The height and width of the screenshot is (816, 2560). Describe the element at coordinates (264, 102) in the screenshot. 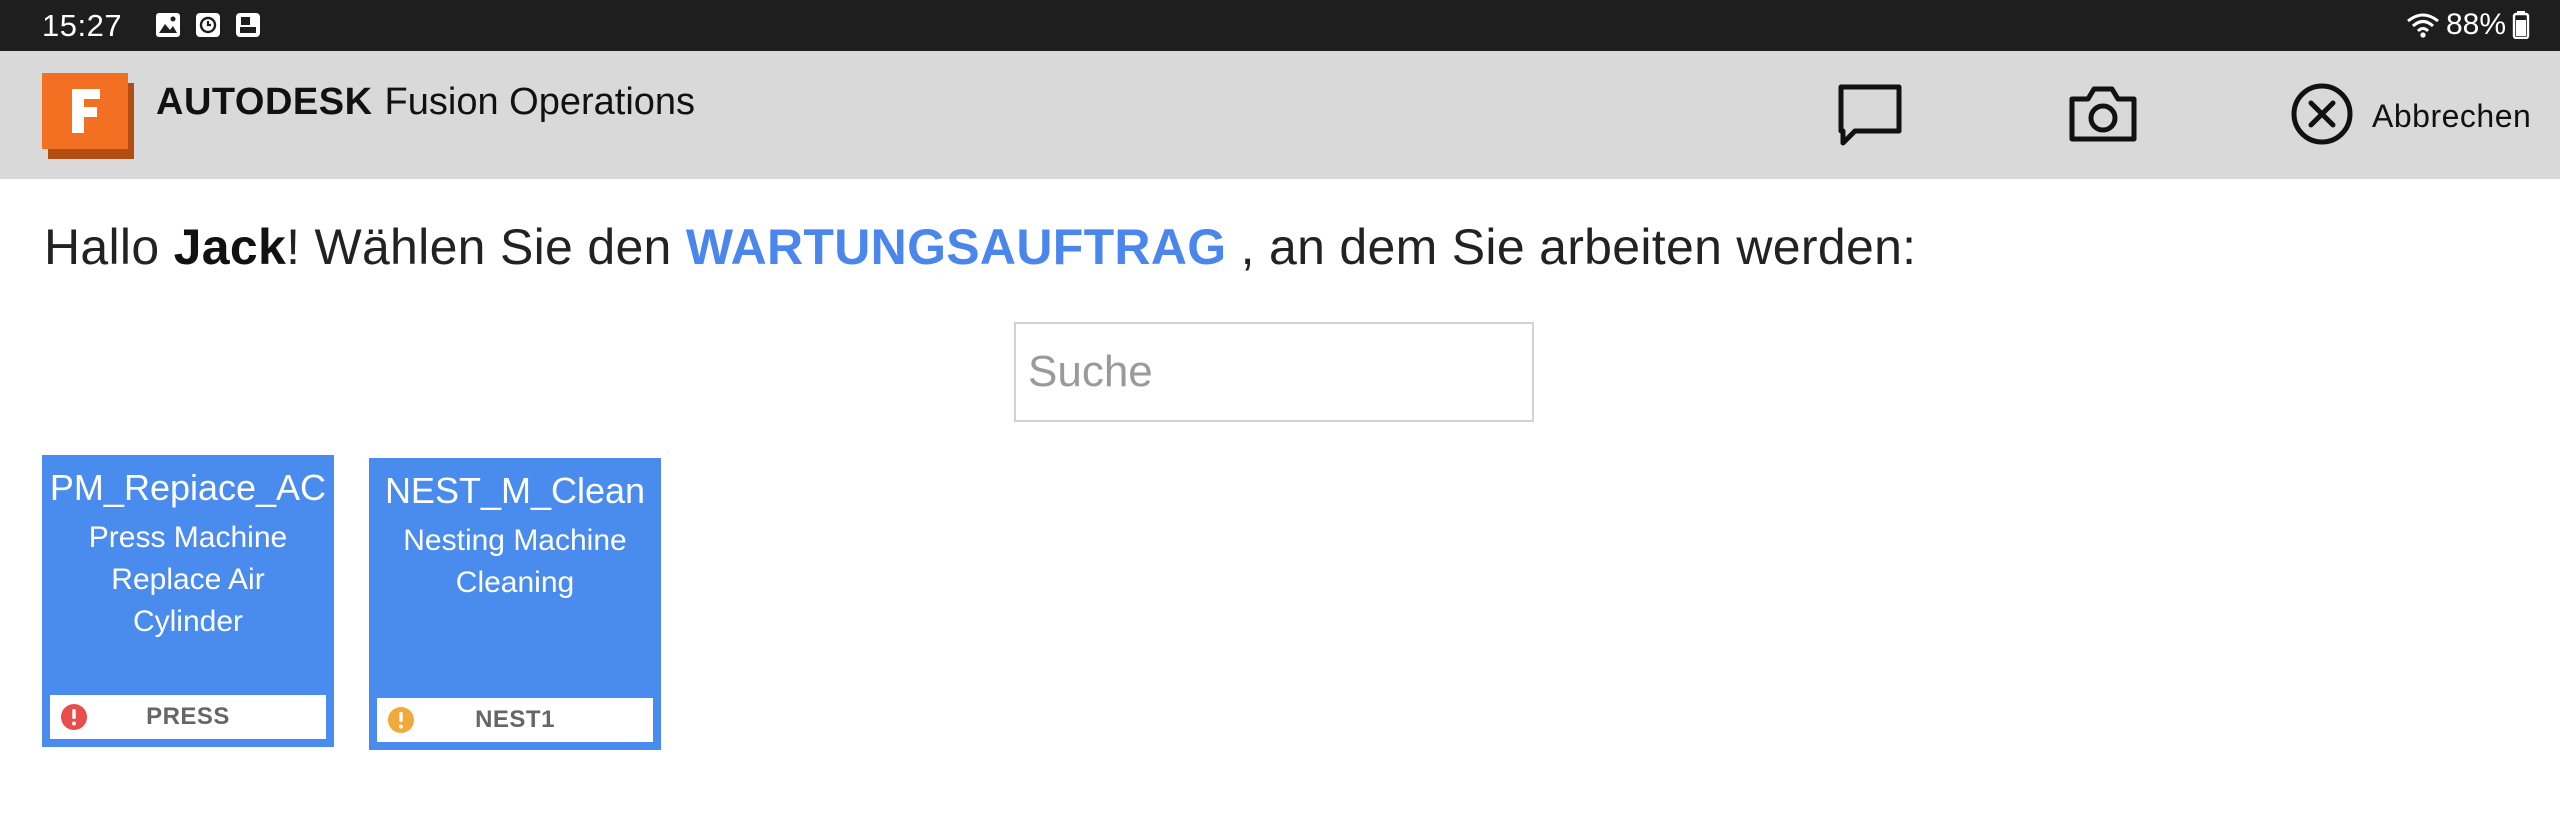

I see `brand-autodesk: AUTODESK` at that location.